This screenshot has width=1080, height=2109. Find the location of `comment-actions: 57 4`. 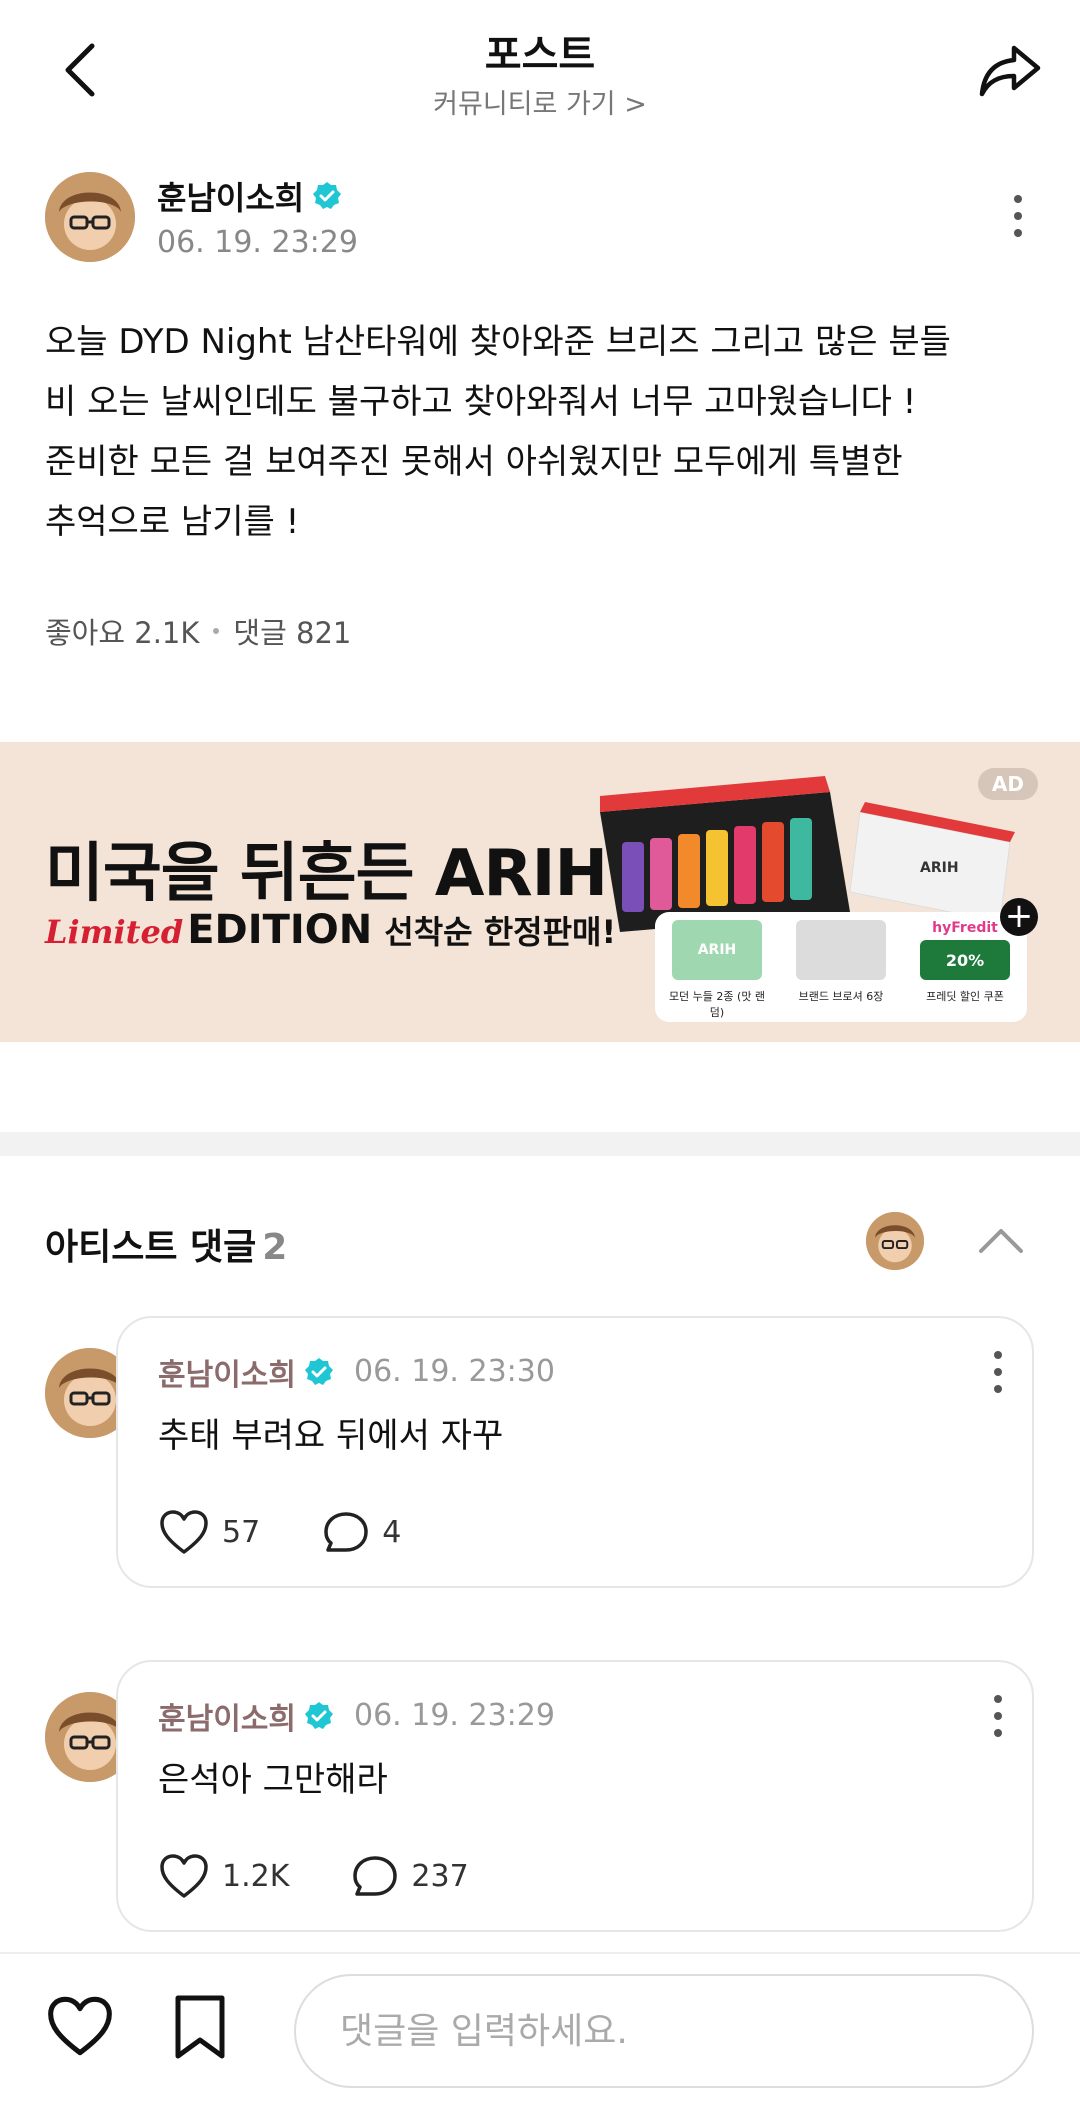

comment-actions: 57 4 is located at coordinates (310, 1532).